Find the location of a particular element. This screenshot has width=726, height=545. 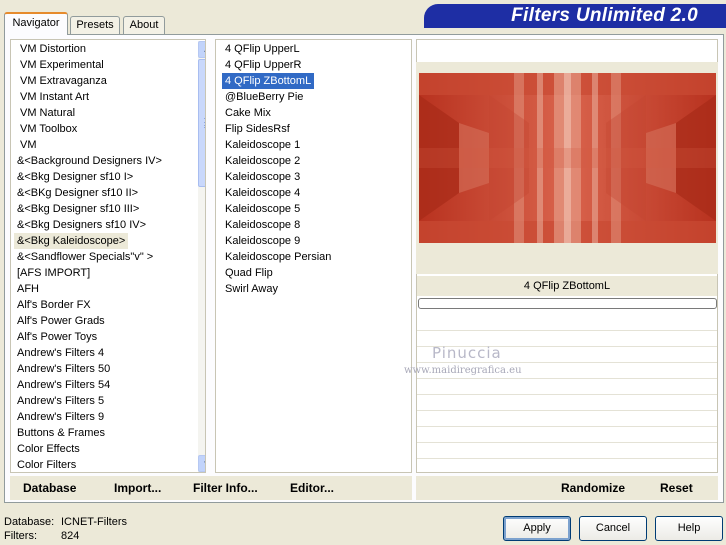

filter-item: 4 QFlip UpperR is located at coordinates (263, 65).